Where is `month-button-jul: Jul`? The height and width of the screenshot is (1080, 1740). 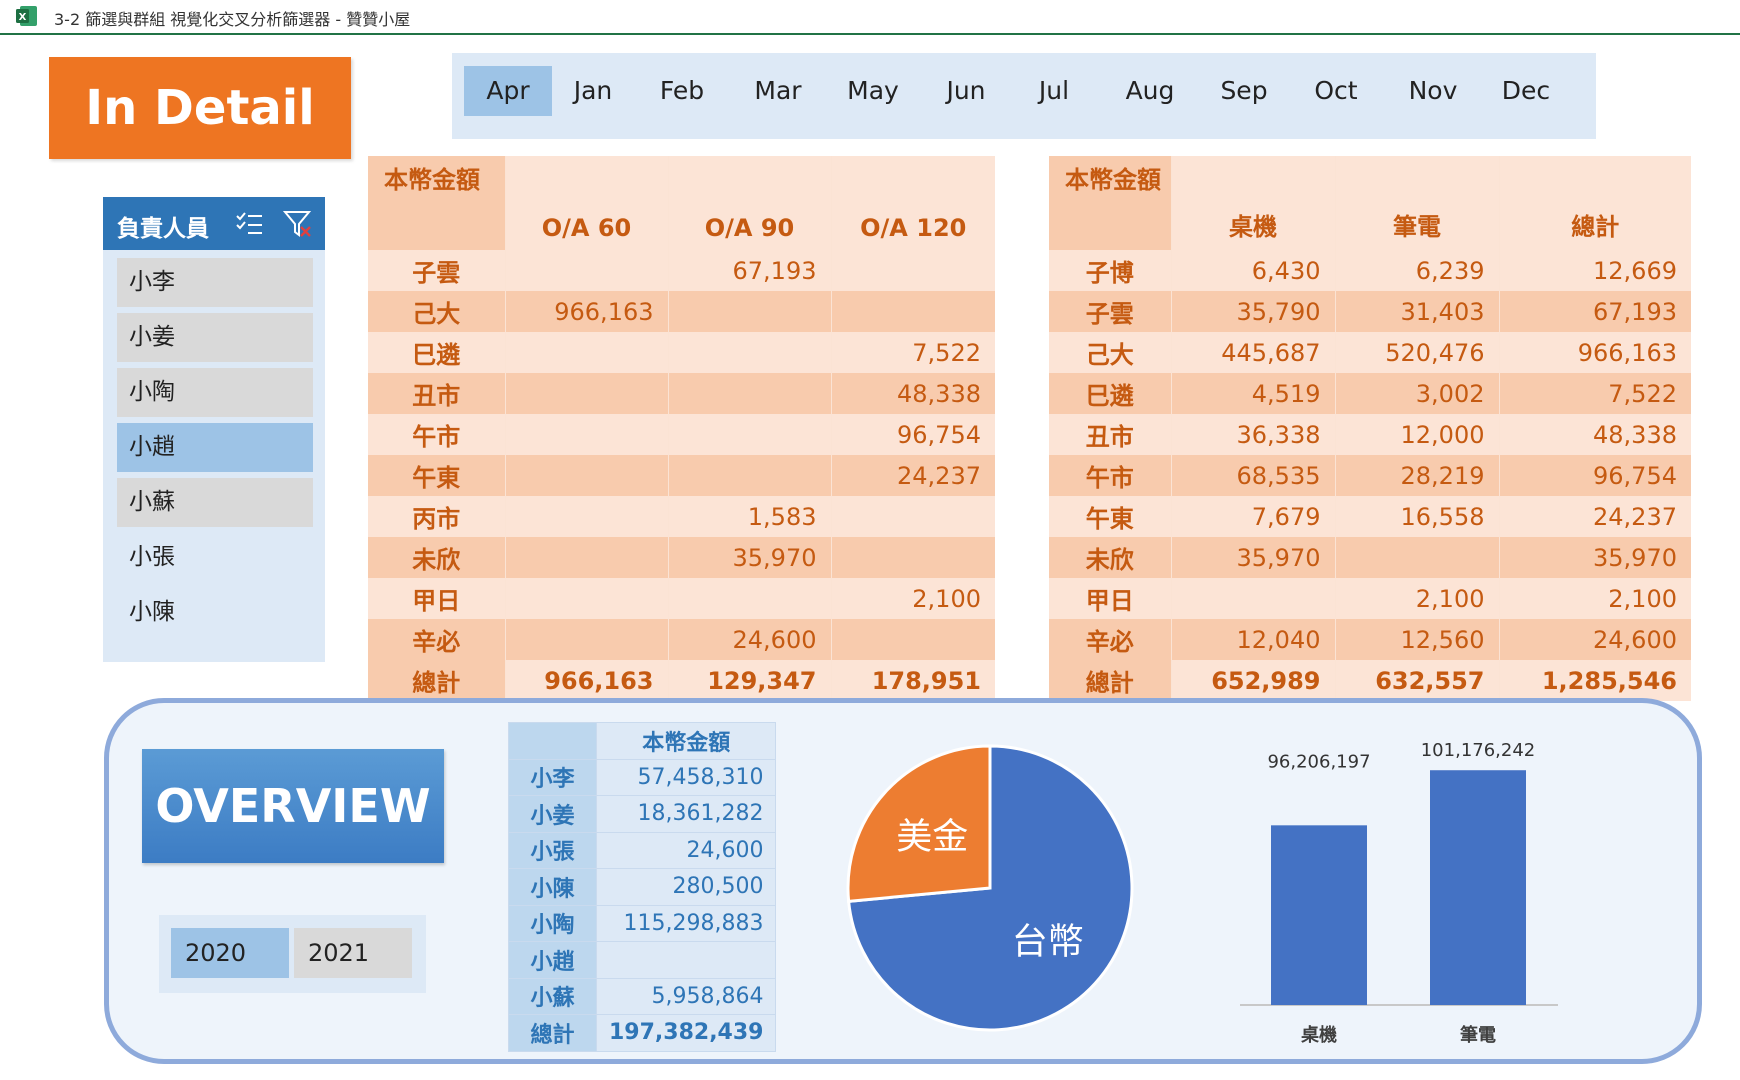
month-button-jul: Jul is located at coordinates (1054, 91).